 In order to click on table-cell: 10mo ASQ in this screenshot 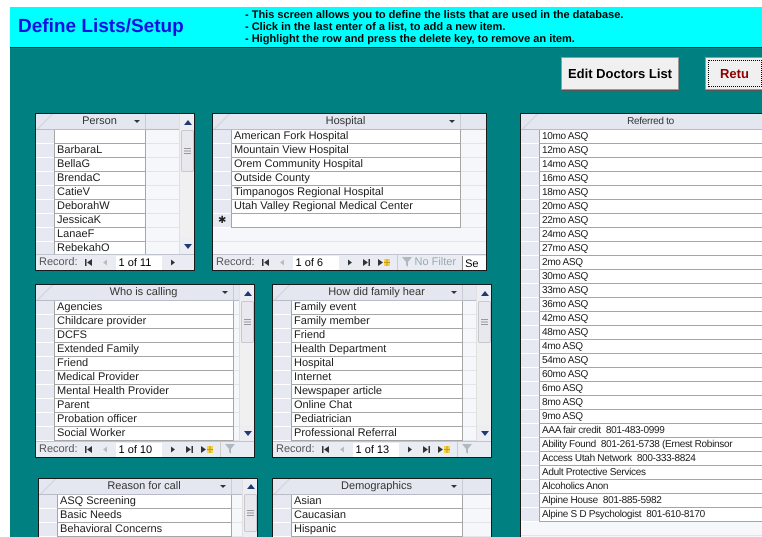, I will do `click(650, 137)`.